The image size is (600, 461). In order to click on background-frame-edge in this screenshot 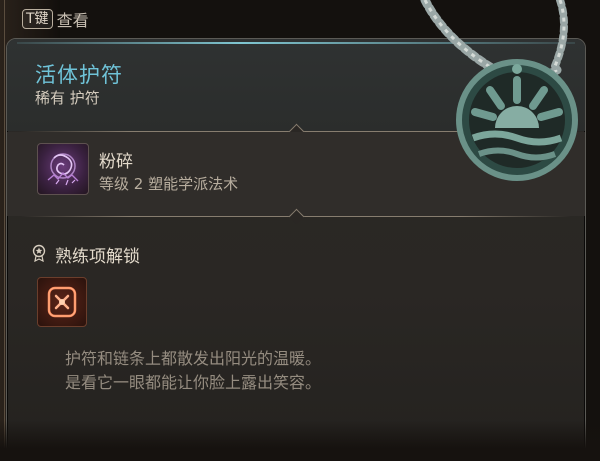, I will do `click(4, 230)`.